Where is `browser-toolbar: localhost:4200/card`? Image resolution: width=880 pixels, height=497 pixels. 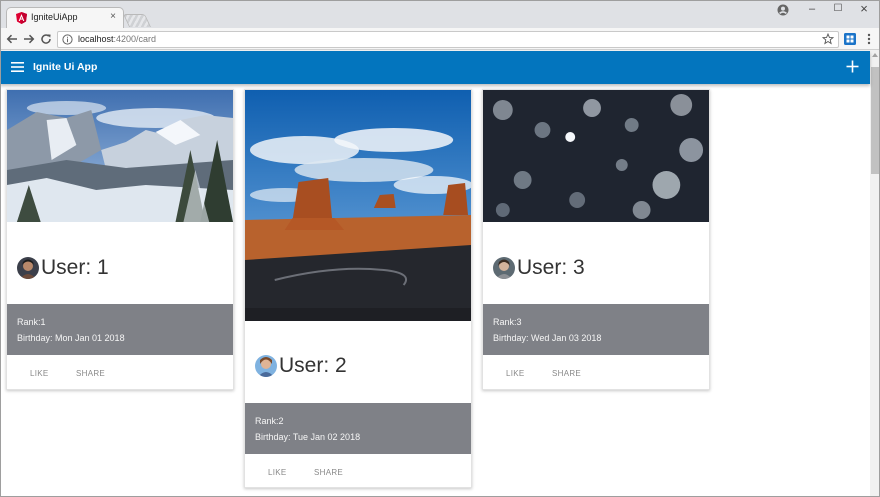 browser-toolbar: localhost:4200/card is located at coordinates (440, 39).